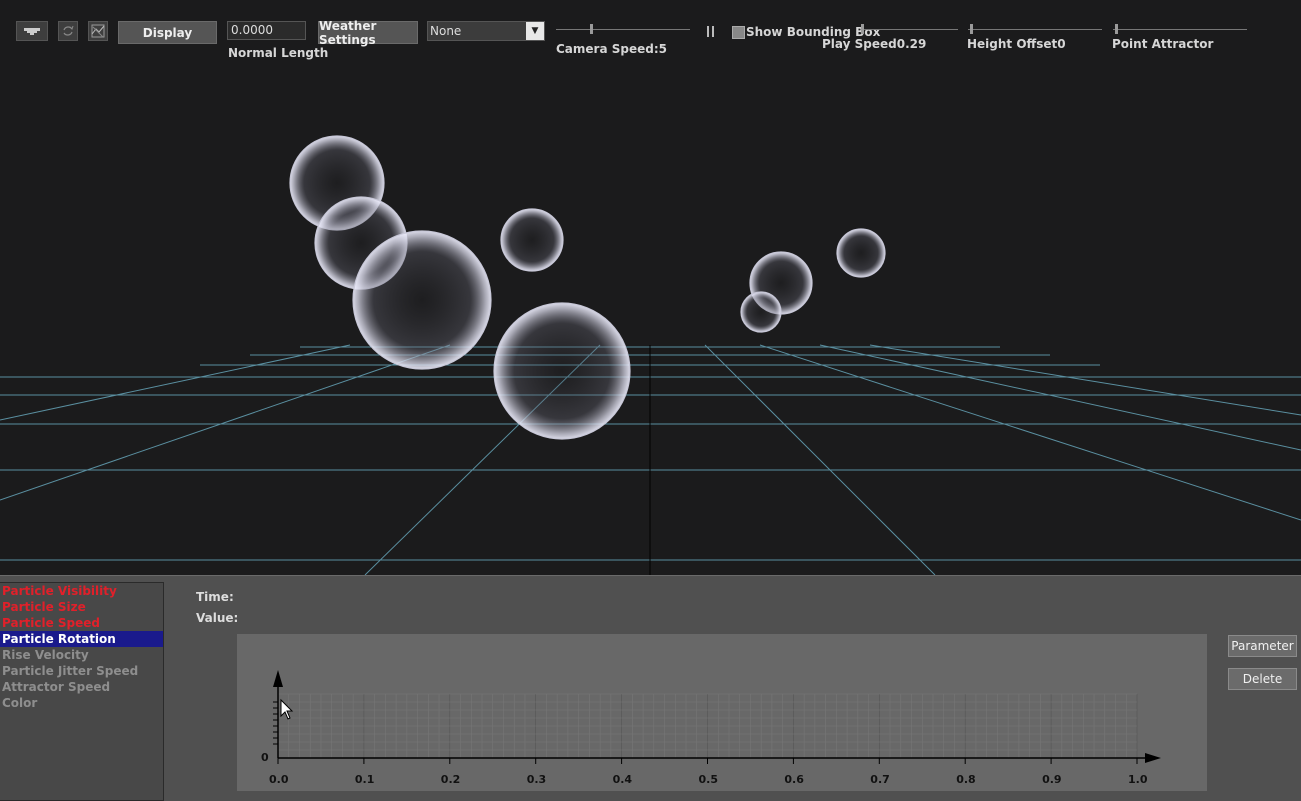  What do you see at coordinates (1262, 679) in the screenshot?
I see `delete-button: Delete` at bounding box center [1262, 679].